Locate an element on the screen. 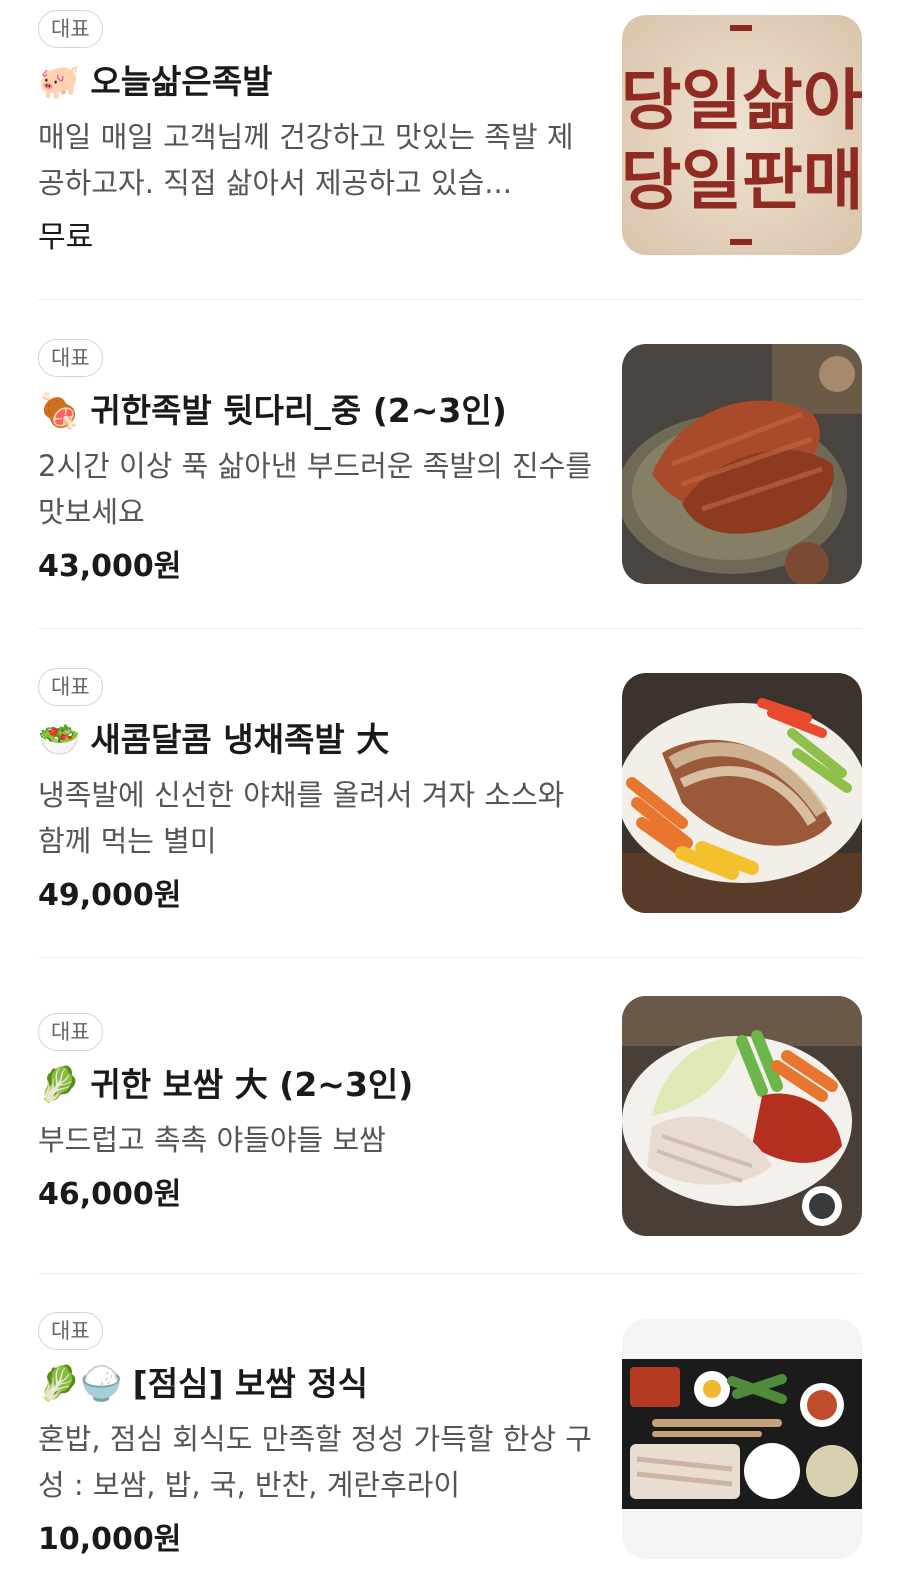 This screenshot has width=900, height=1572. menu-item-title: 🥬 귀한 보쌈 大 (2~3인) is located at coordinates (318, 1085).